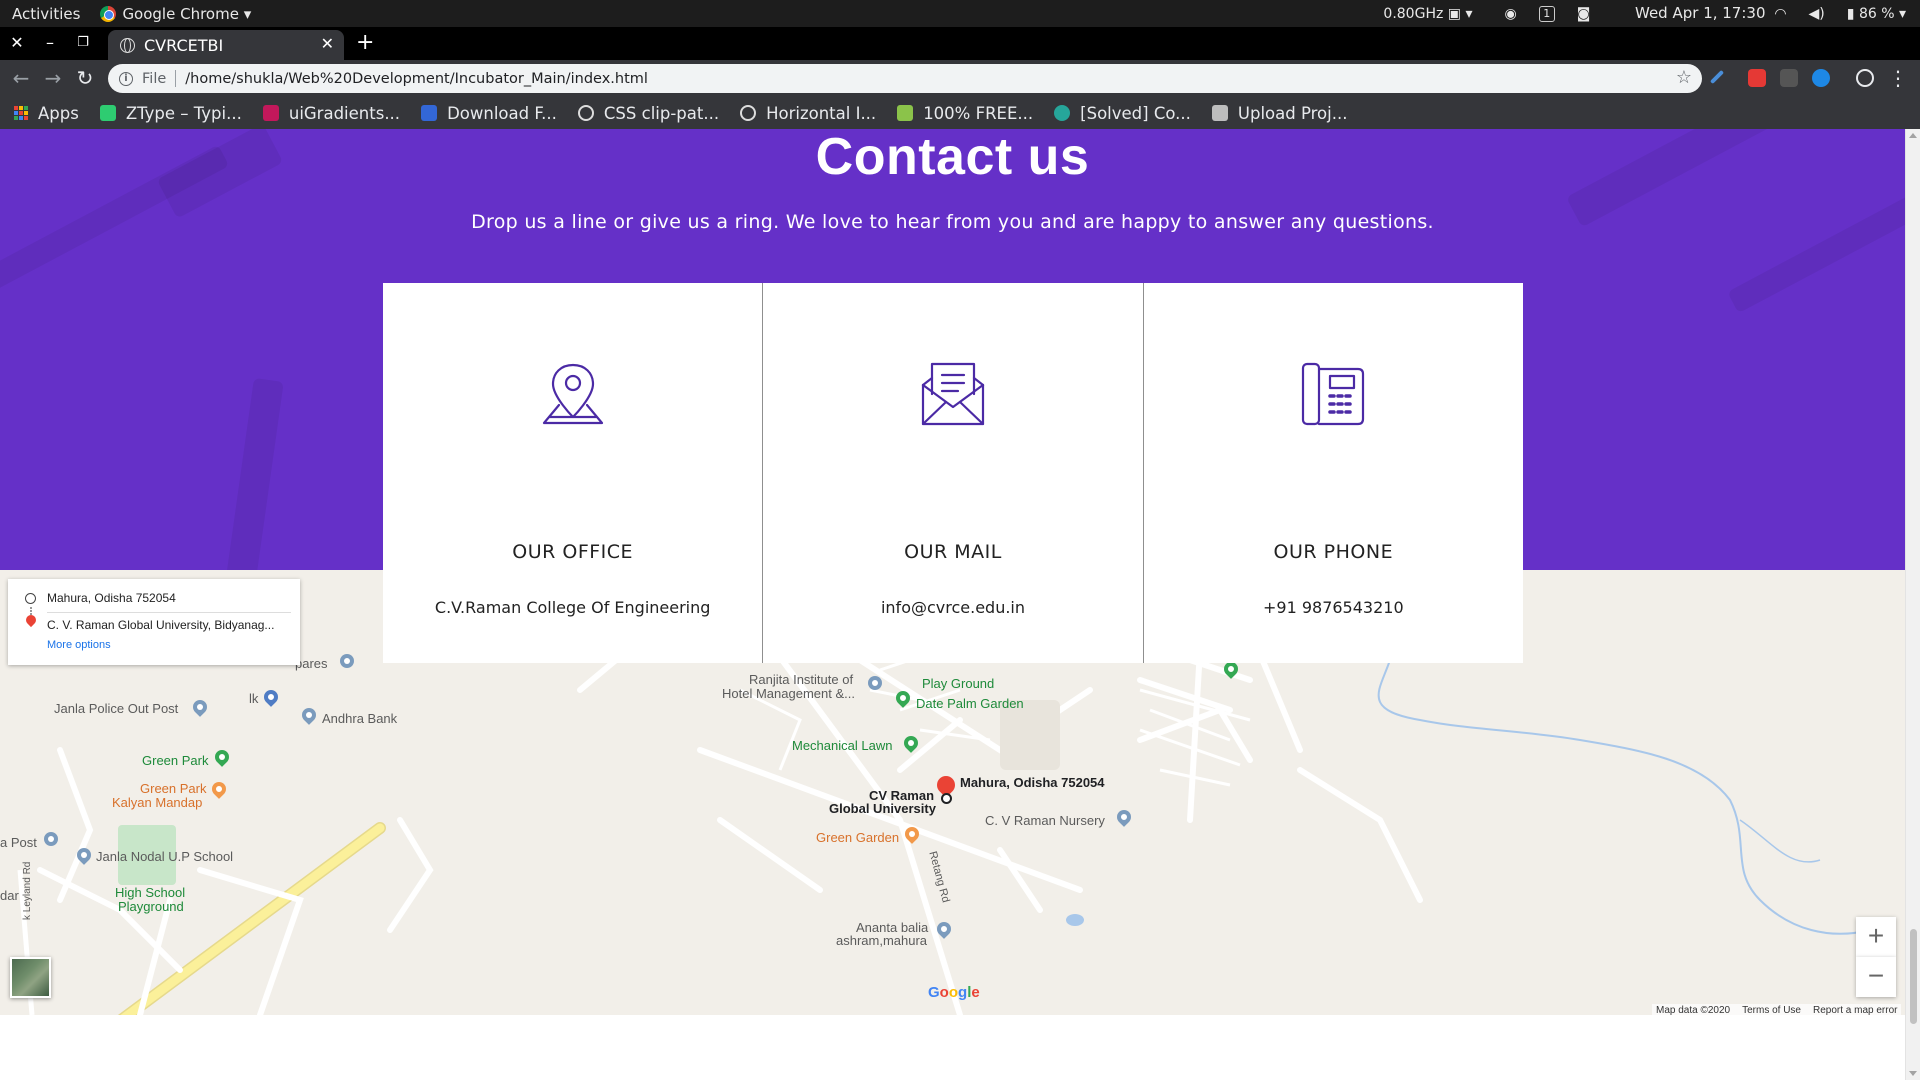 The width and height of the screenshot is (1920, 1080). I want to click on battery-indicator: ▮ 86 % ▾, so click(1876, 14).